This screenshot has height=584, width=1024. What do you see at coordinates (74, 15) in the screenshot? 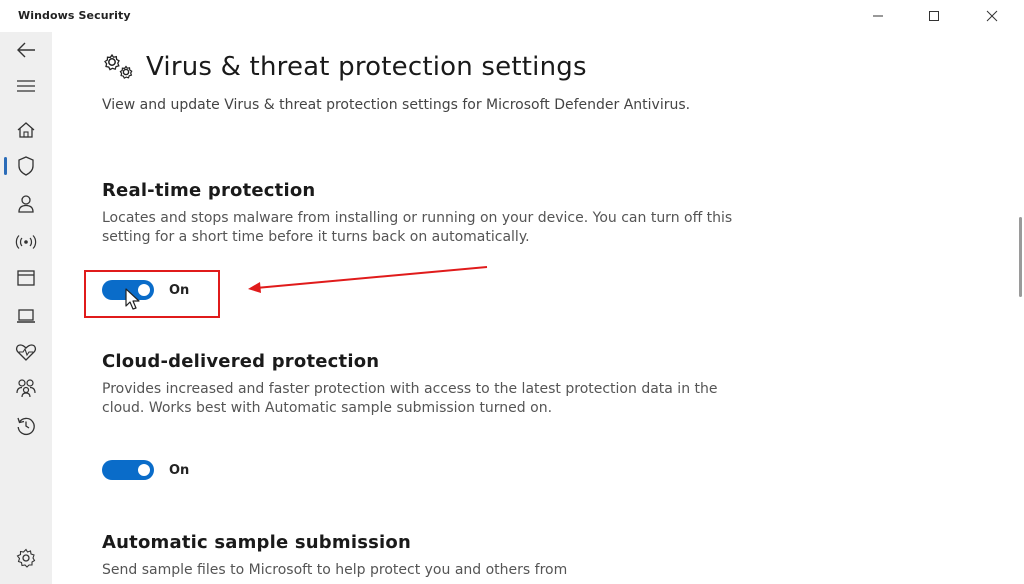
I see `app-title: Windows Security` at bounding box center [74, 15].